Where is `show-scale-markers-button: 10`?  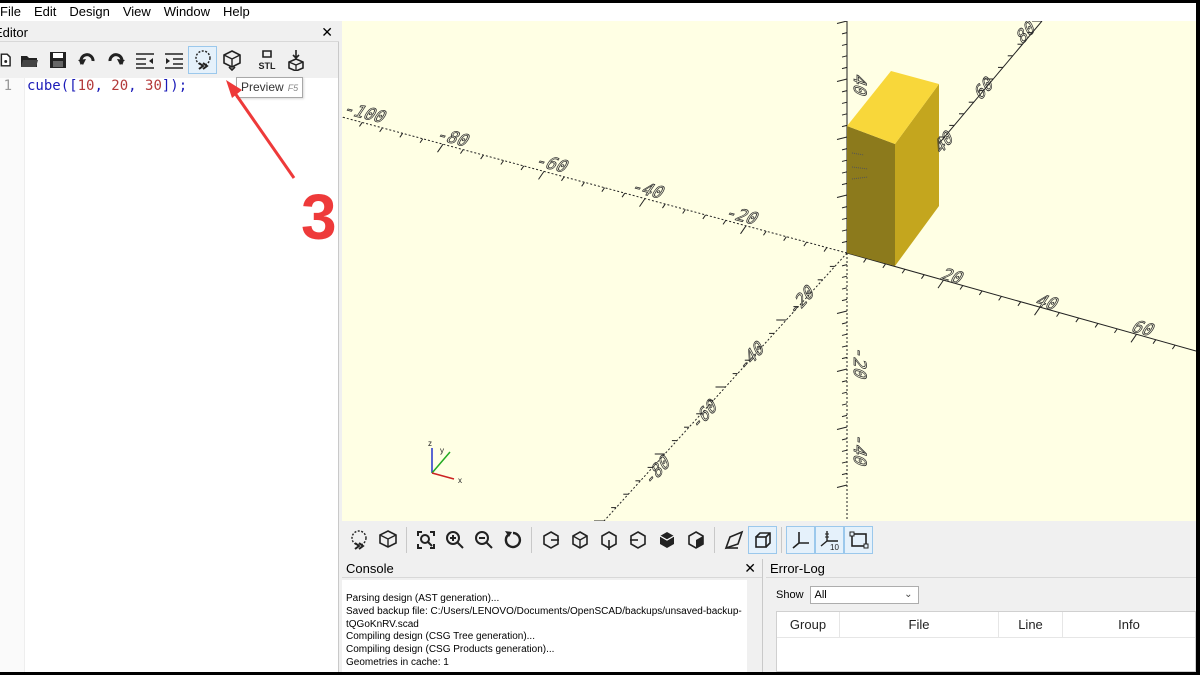
show-scale-markers-button: 10 is located at coordinates (829, 540).